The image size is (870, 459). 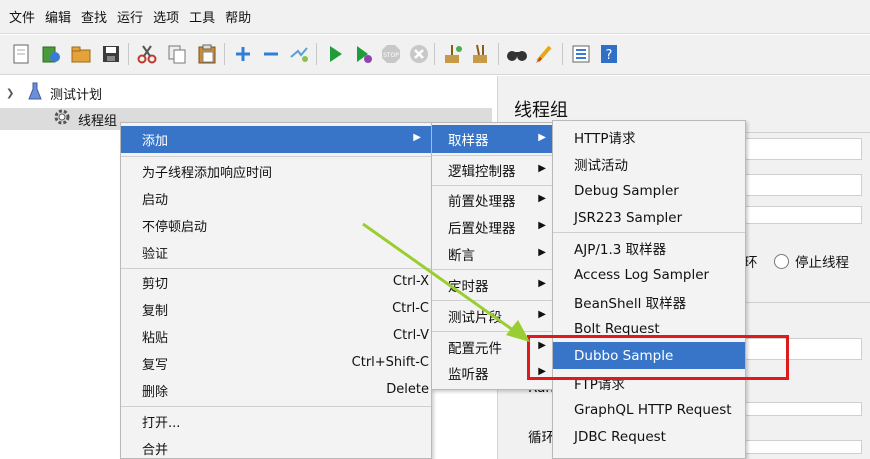 What do you see at coordinates (98, 121) in the screenshot?
I see `tree-label-thread-group: 线程组` at bounding box center [98, 121].